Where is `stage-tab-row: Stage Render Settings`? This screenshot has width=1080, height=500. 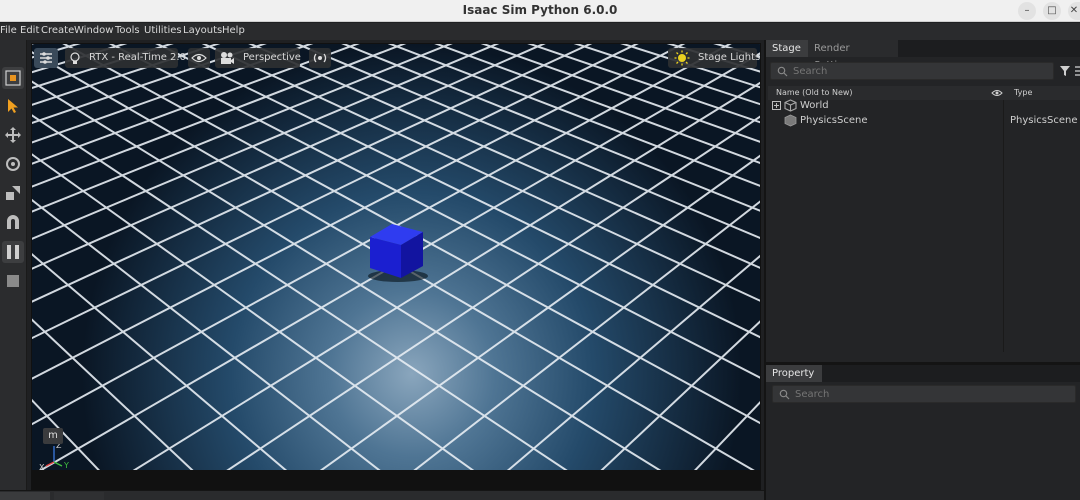
stage-tab-row: Stage Render Settings is located at coordinates (923, 55).